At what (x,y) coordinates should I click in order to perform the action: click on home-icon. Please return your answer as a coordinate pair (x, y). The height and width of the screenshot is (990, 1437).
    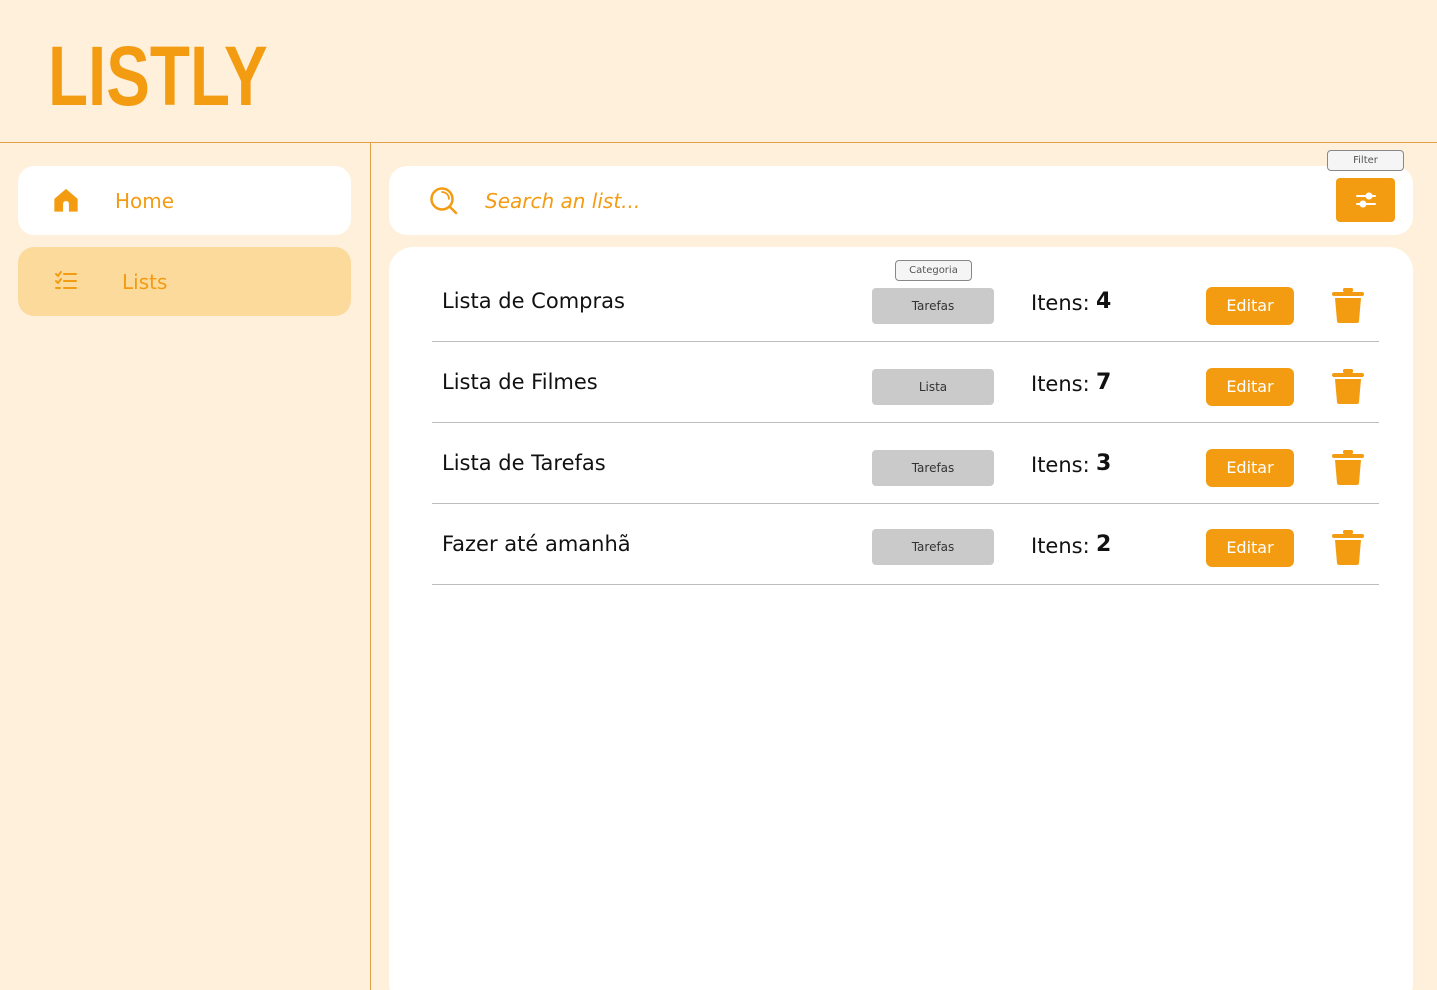
    Looking at the image, I should click on (66, 200).